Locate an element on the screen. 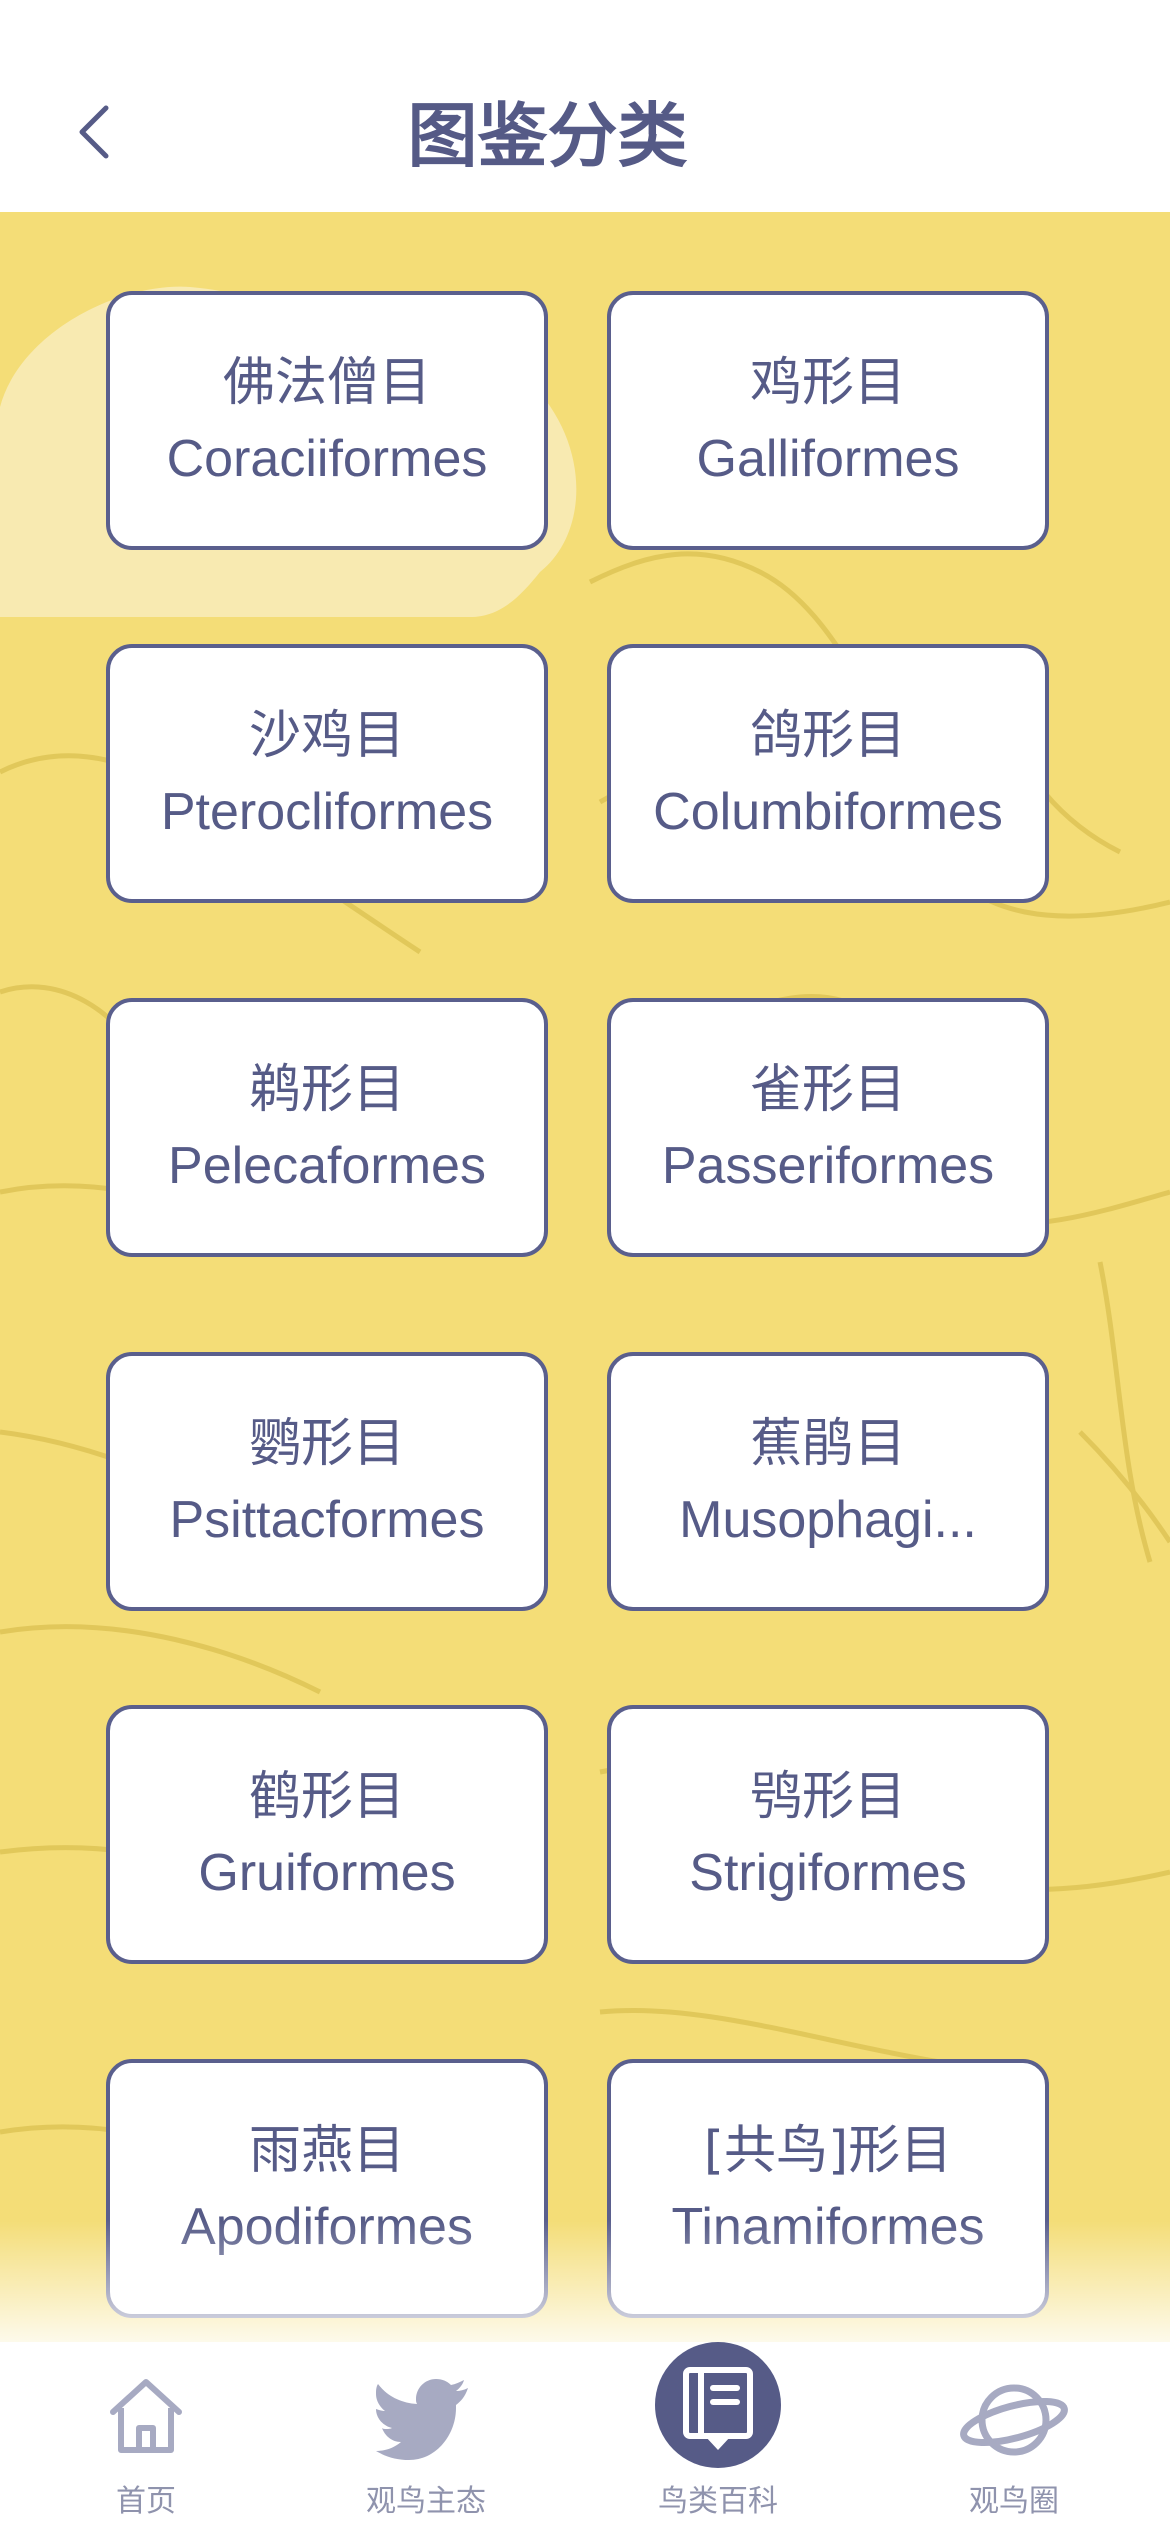 This screenshot has height=2532, width=1170. bottom-tab-bar: 首页 观鸟主态 鸟类百科 观鸟圈 is located at coordinates (585, 2437).